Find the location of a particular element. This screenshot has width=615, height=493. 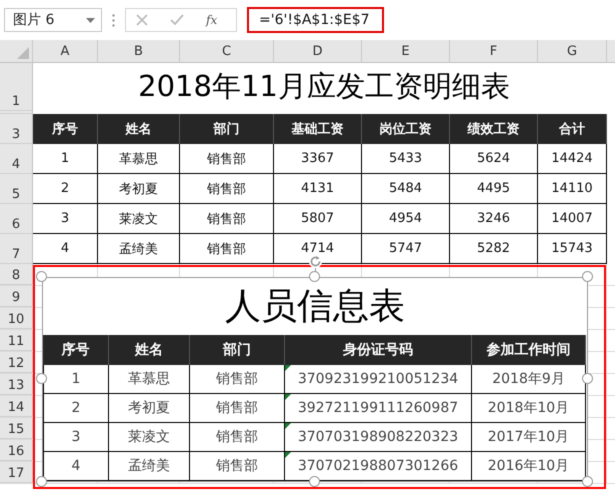

column-header: B is located at coordinates (139, 51).